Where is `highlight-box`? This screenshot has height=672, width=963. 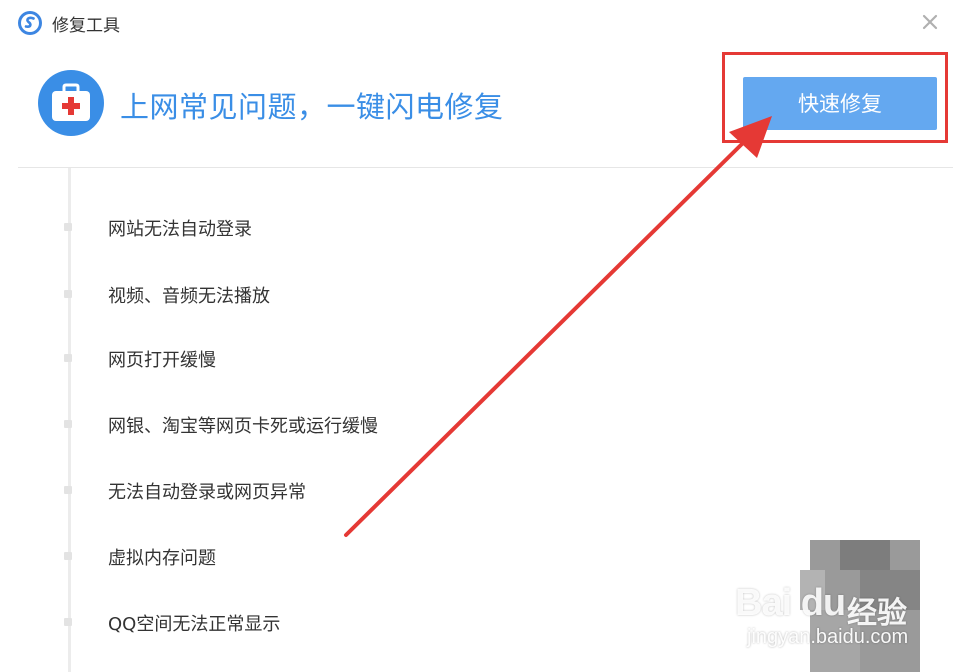
highlight-box is located at coordinates (835, 97).